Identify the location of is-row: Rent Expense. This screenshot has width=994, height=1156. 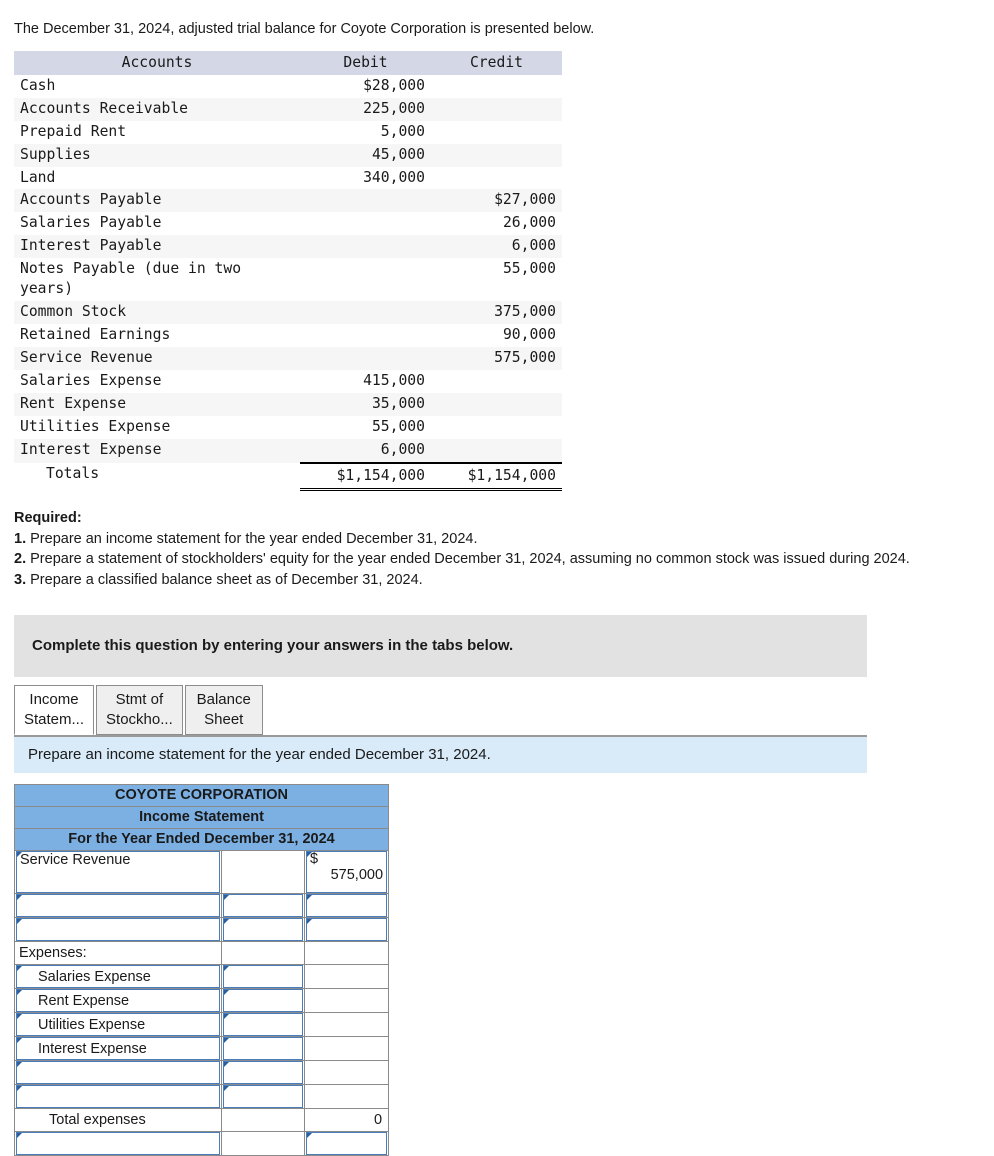
(202, 1001).